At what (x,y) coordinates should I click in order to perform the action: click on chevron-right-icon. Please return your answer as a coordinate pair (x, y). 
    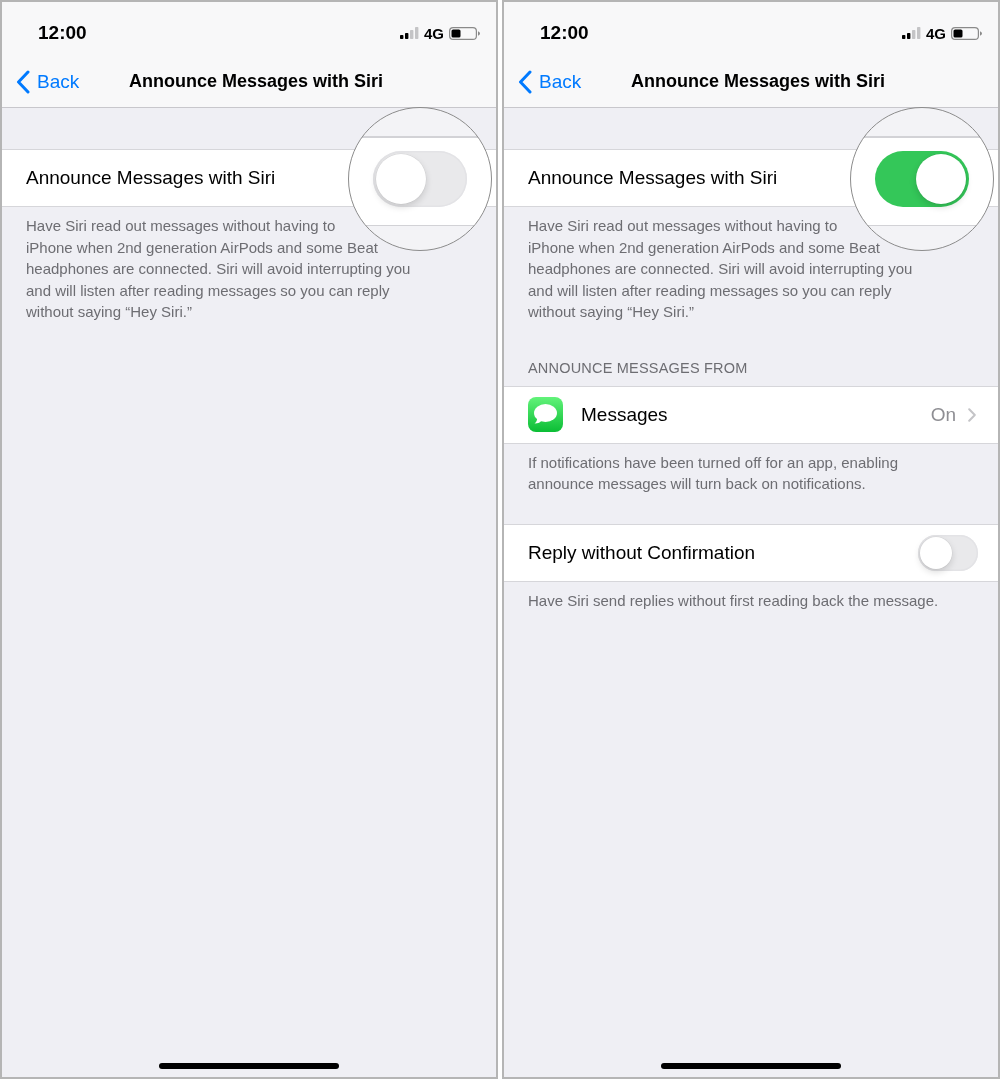
    Looking at the image, I should click on (972, 414).